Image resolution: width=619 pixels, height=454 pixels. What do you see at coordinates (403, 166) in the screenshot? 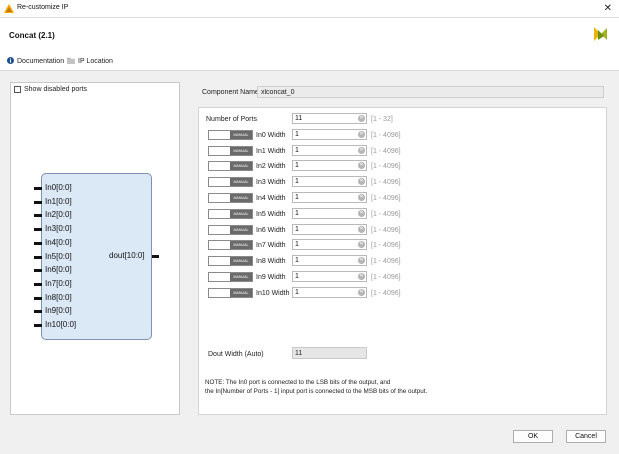
I see `in2-width-row: MANUALIn2 Width✕[1 - 4096]` at bounding box center [403, 166].